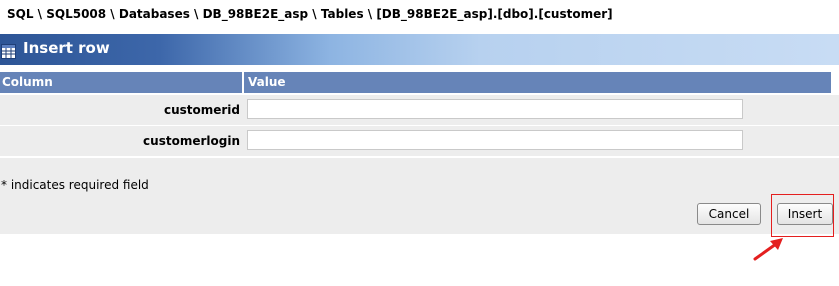 This screenshot has width=839, height=286. I want to click on table-row: customerlogin, so click(419, 141).